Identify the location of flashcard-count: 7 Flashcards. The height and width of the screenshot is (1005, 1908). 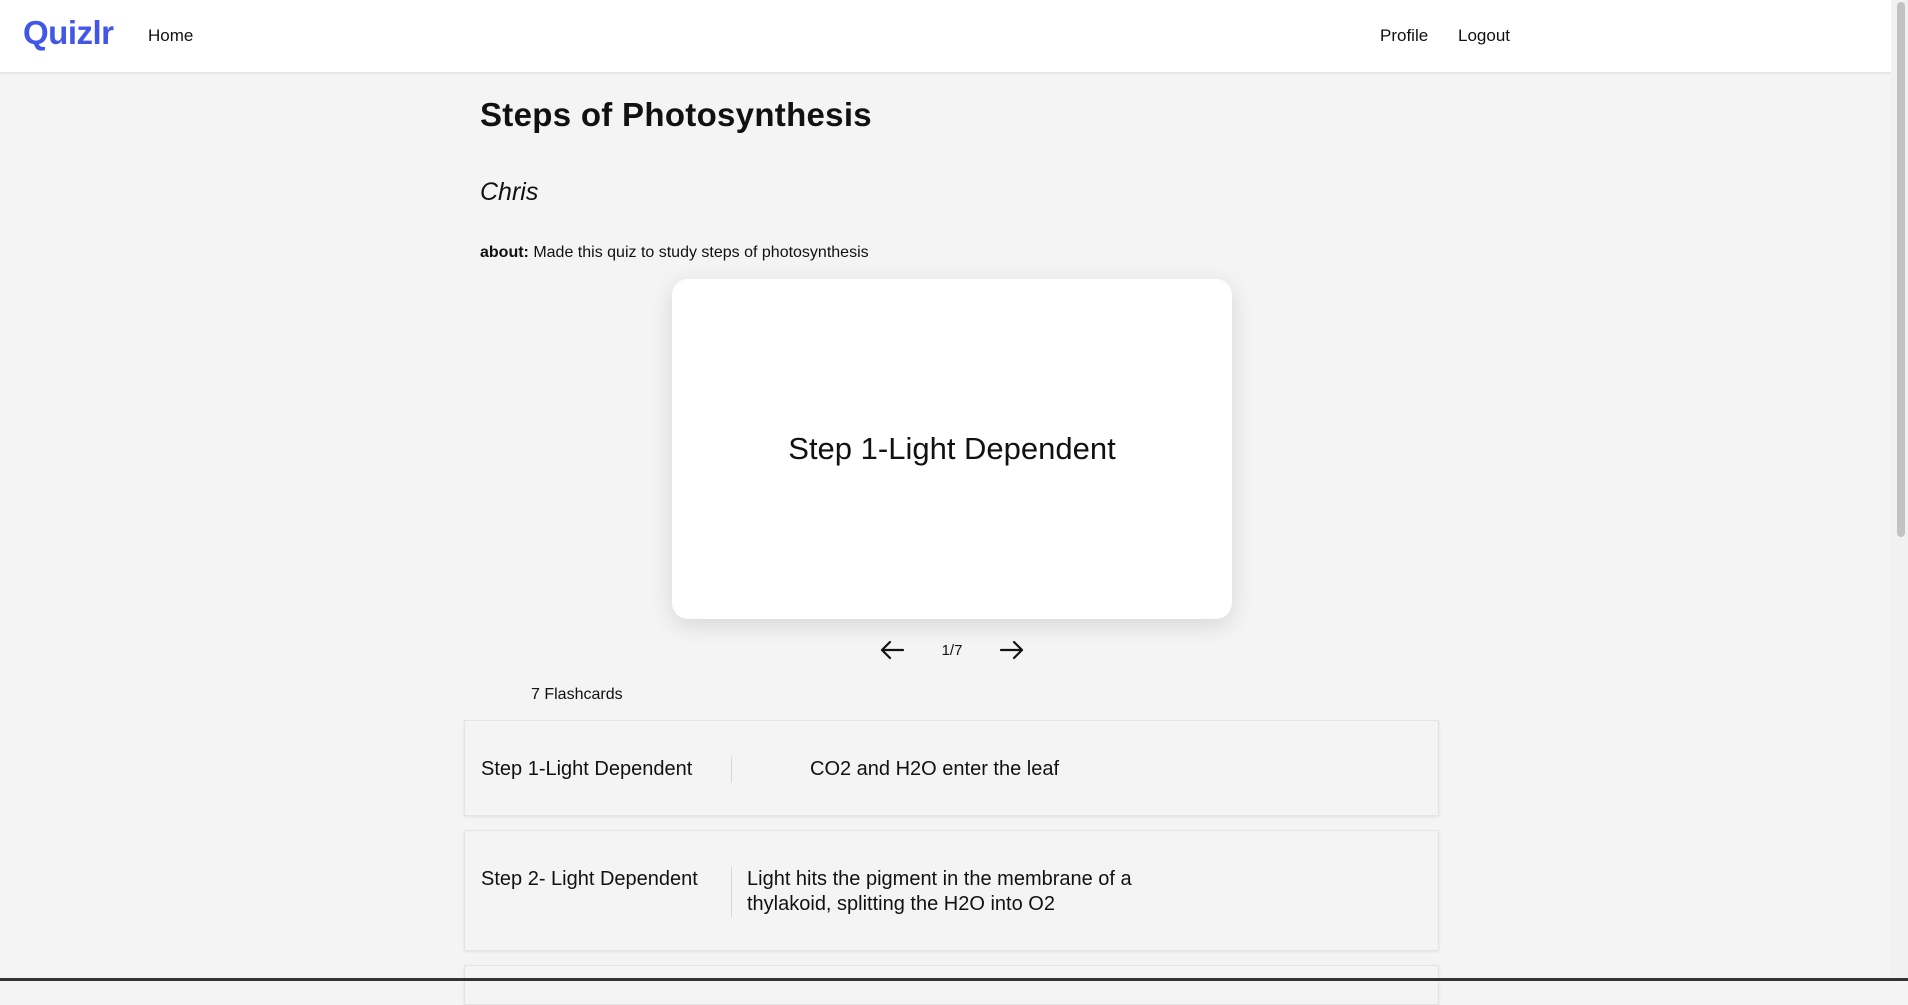
(577, 695).